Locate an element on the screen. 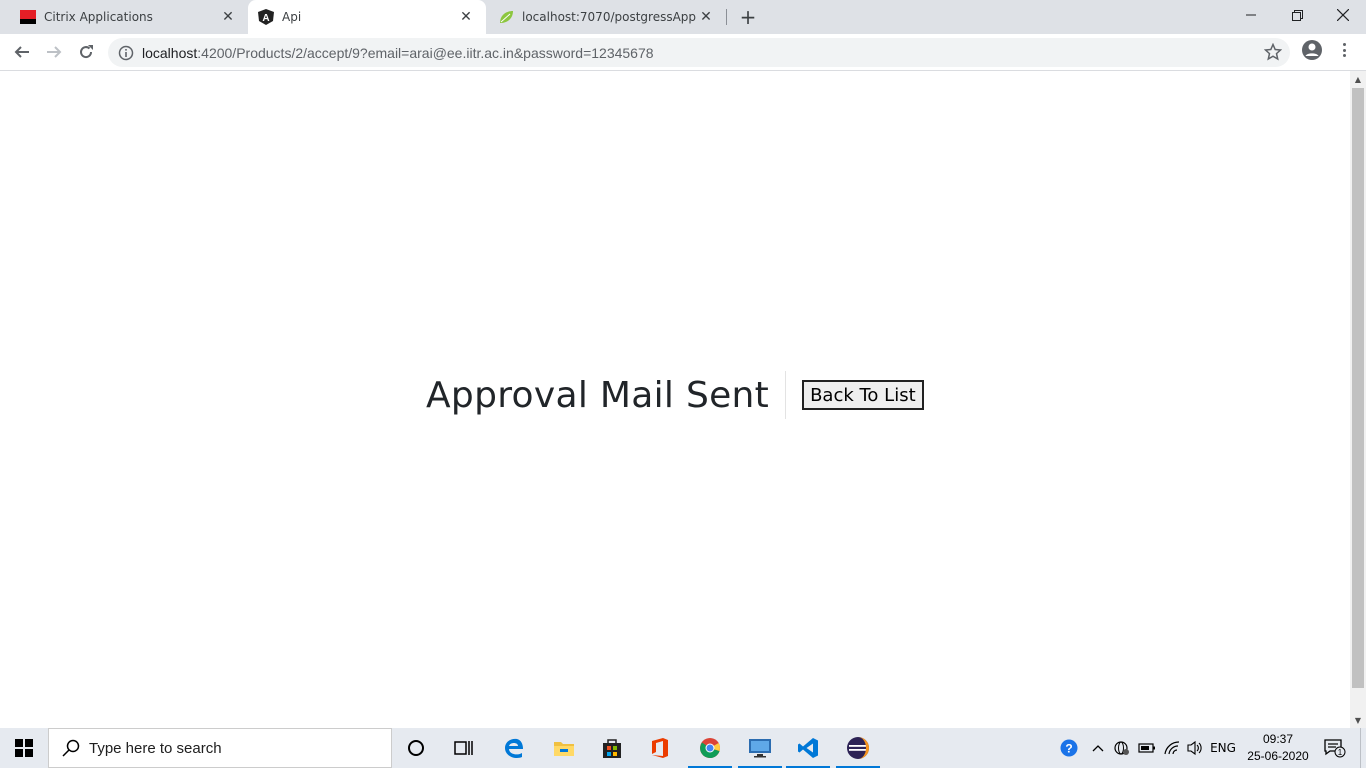  minimize-button is located at coordinates (1251, 15).